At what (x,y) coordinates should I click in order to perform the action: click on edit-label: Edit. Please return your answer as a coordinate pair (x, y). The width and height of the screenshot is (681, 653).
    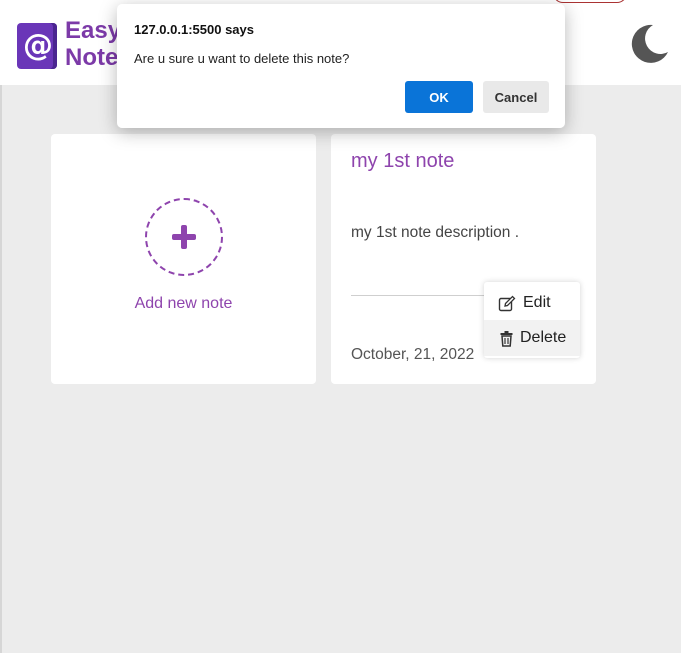
    Looking at the image, I should click on (537, 302).